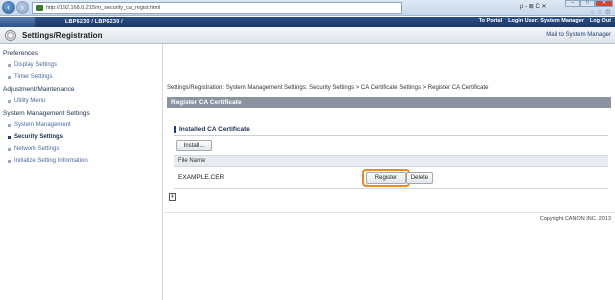 This screenshot has height=300, width=615. I want to click on sidebar-item-network-settings: Network Settings, so click(33, 149).